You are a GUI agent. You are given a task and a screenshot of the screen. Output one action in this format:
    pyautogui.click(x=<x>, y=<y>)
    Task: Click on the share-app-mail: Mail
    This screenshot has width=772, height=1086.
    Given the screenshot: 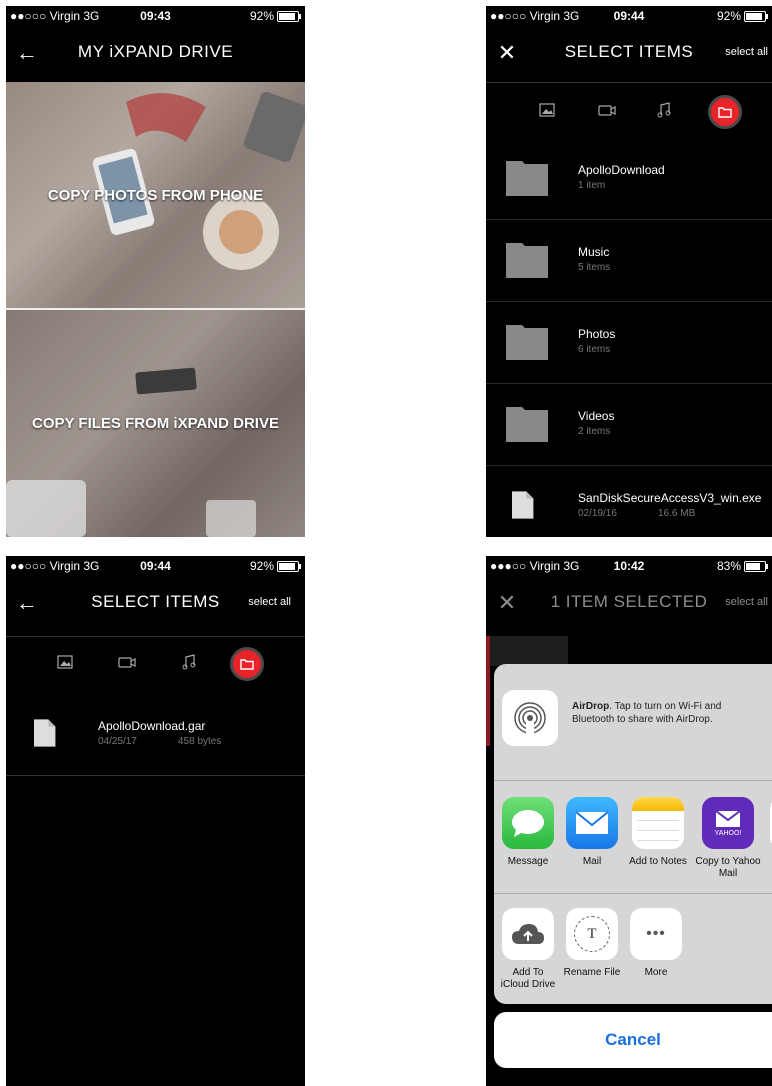 What is the action you would take?
    pyautogui.click(x=592, y=832)
    